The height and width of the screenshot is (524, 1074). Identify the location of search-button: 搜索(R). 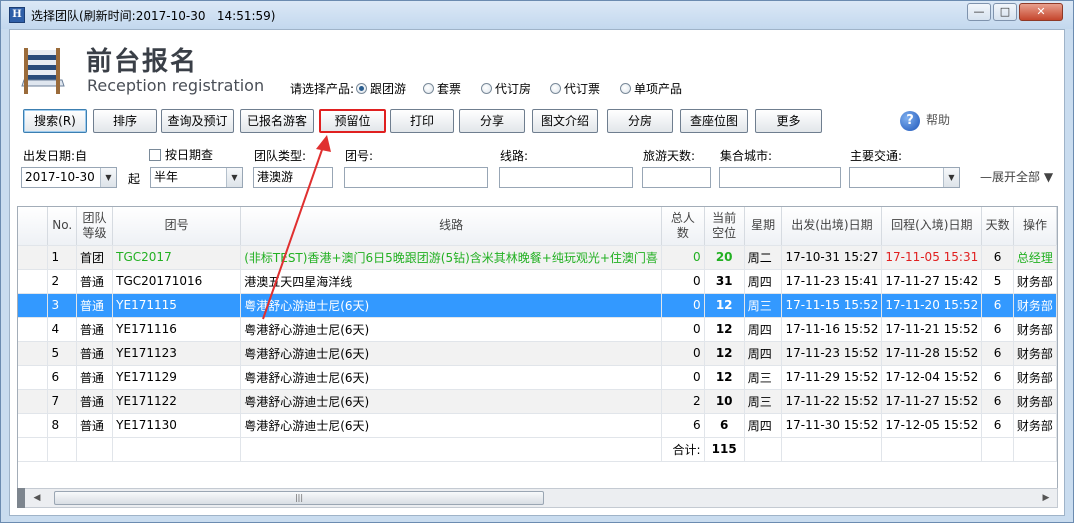
(55, 121).